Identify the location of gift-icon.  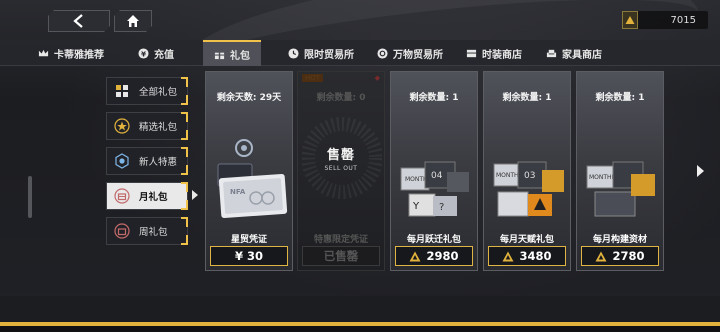
(219, 54).